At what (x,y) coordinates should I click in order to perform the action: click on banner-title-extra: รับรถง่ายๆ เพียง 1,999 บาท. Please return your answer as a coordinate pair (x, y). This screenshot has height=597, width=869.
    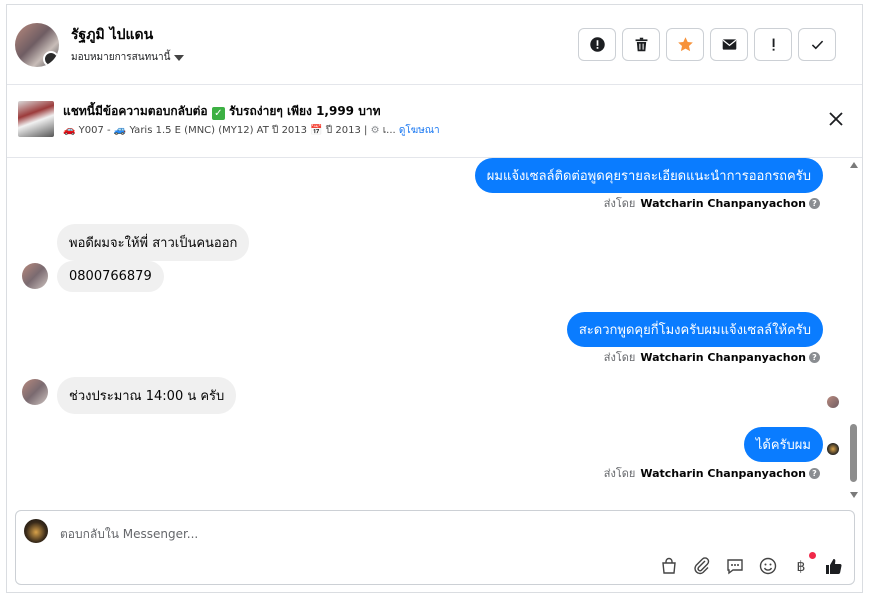
    Looking at the image, I should click on (304, 111).